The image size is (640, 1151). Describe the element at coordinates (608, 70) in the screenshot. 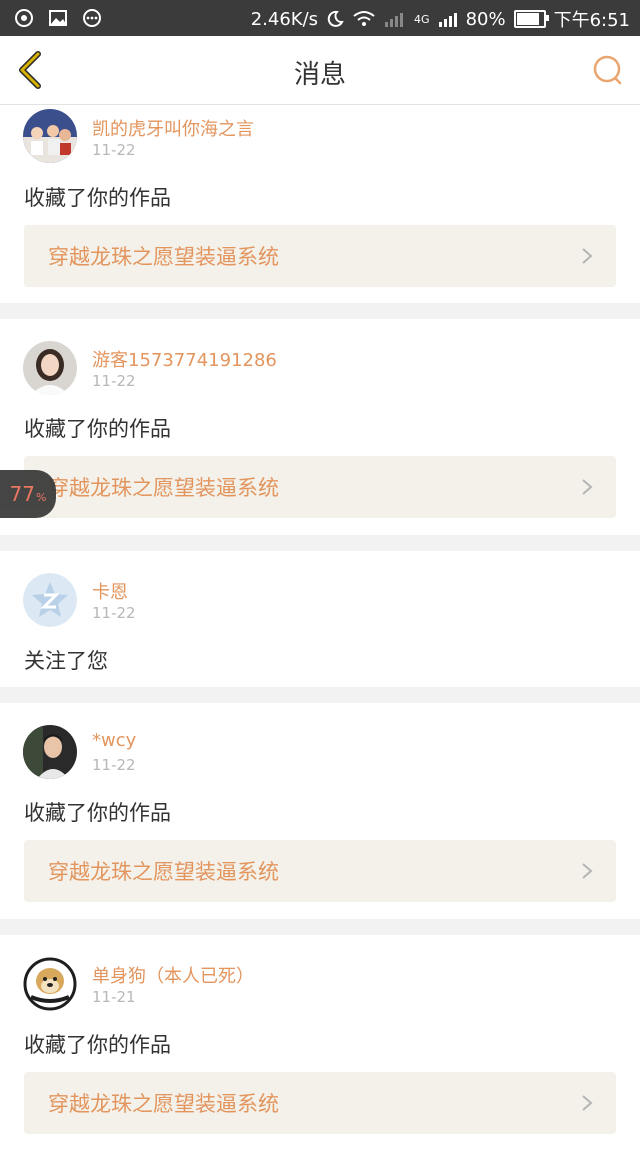

I see `search-icon` at that location.